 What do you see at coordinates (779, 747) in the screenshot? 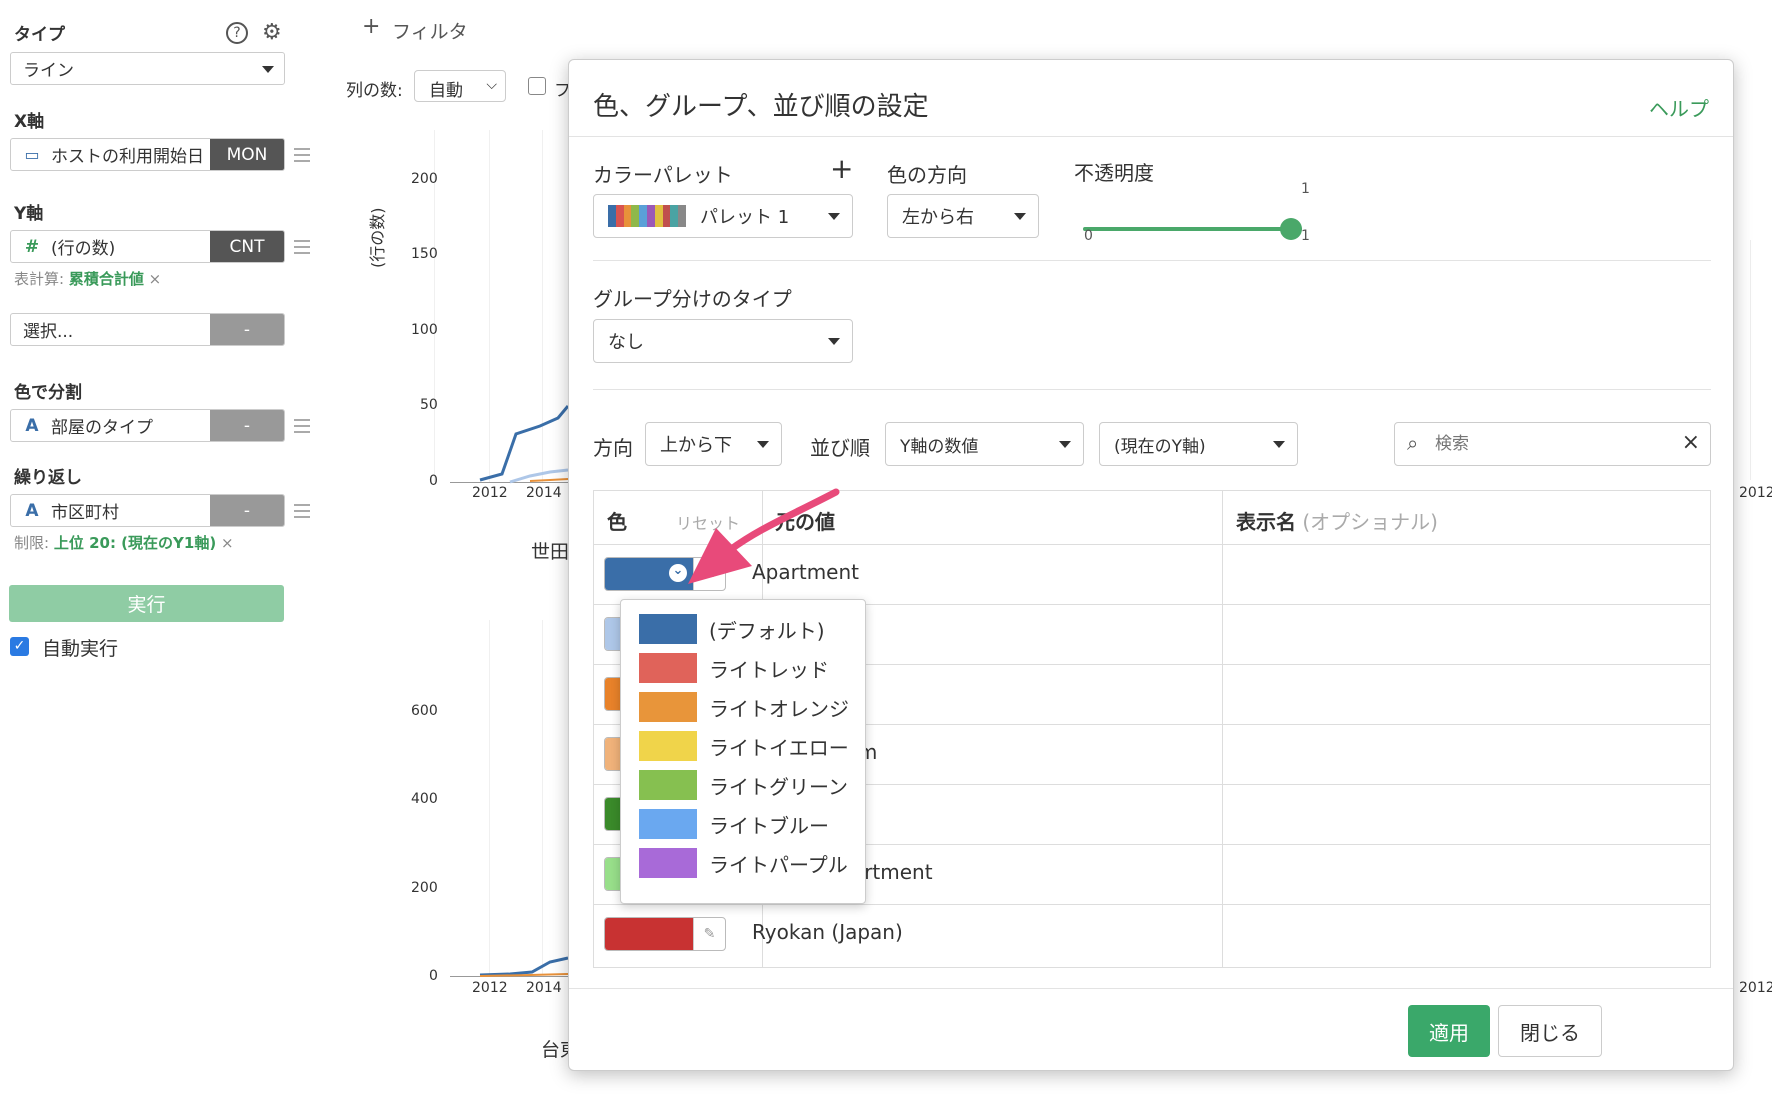
I see `color-option-label: ライトイエロー` at bounding box center [779, 747].